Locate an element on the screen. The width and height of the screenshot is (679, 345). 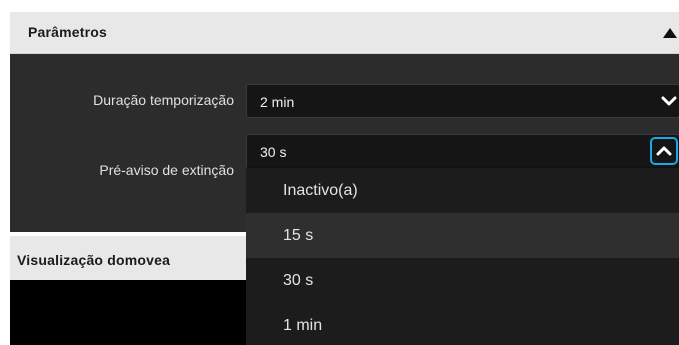
chevron-up-icon is located at coordinates (664, 151).